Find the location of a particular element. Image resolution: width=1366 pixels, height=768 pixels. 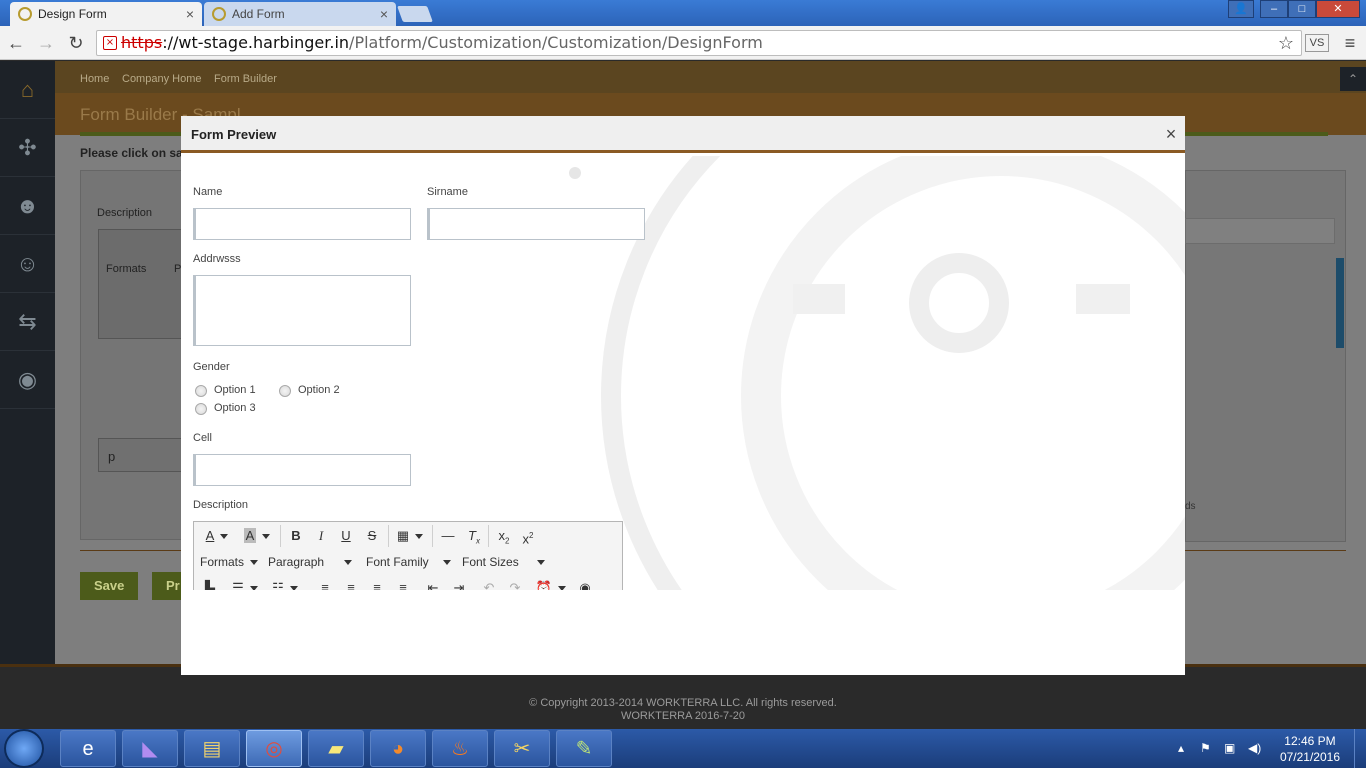

collapse-icon: ⌃ is located at coordinates (1353, 79).